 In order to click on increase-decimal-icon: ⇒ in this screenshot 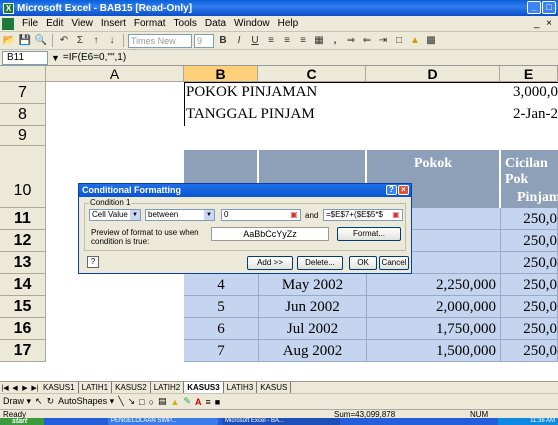, I will do `click(351, 41)`.